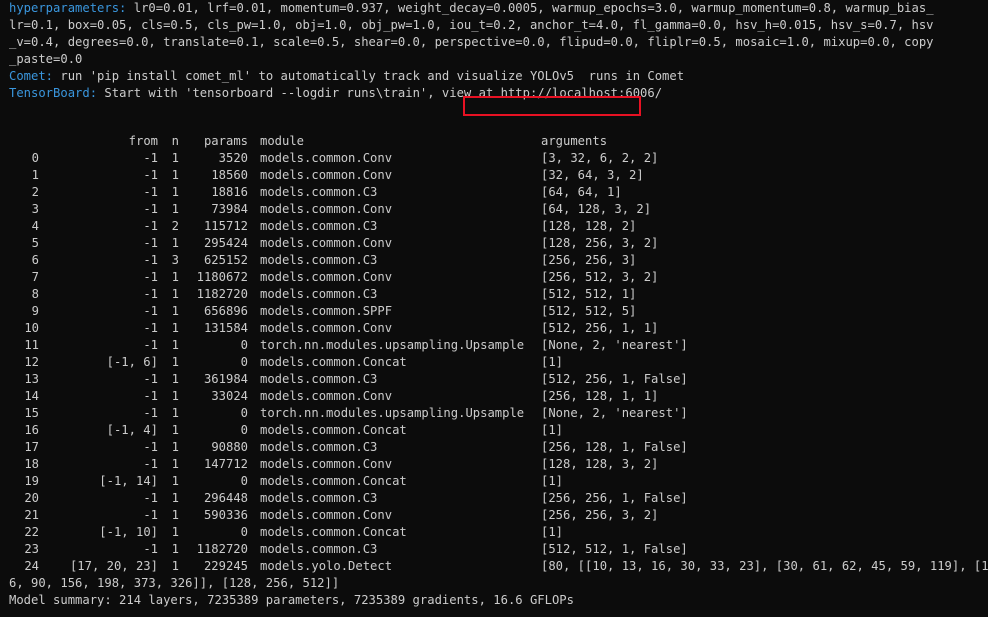  What do you see at coordinates (225, 260) in the screenshot?
I see `params-cell: 625152` at bounding box center [225, 260].